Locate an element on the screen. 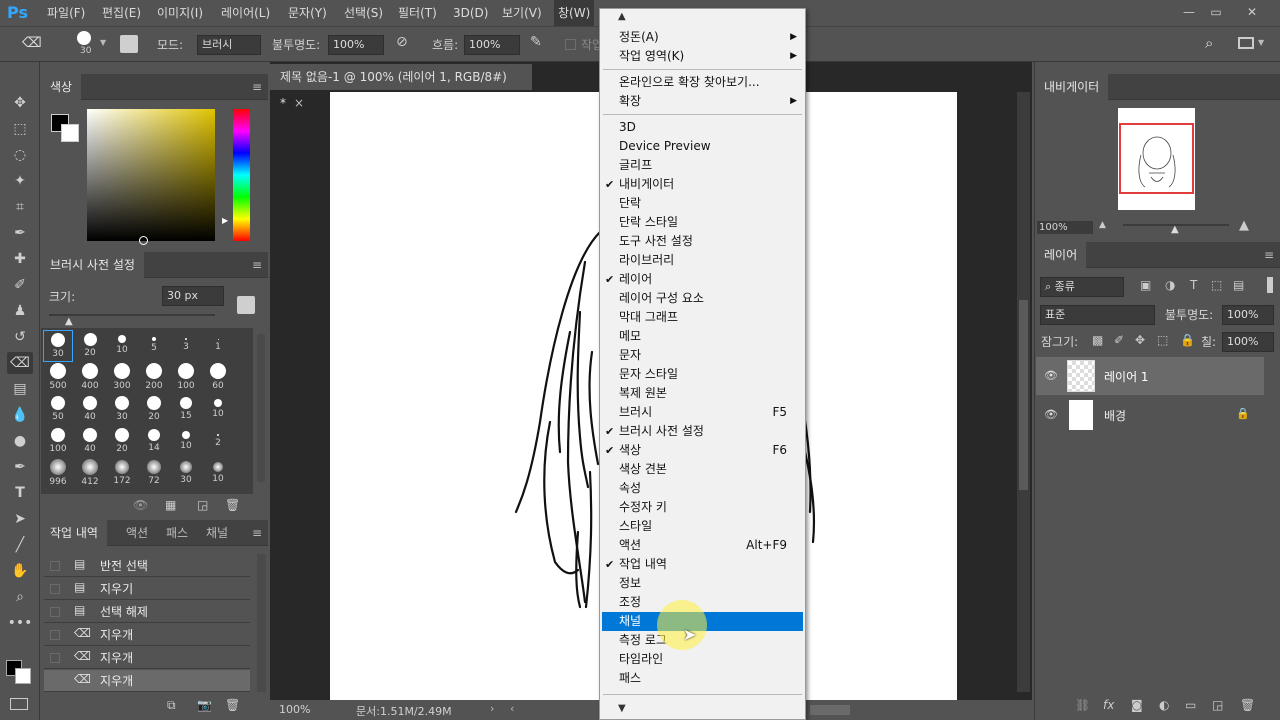 This screenshot has width=1280, height=720. new-group-icon: ▭ is located at coordinates (1190, 705).